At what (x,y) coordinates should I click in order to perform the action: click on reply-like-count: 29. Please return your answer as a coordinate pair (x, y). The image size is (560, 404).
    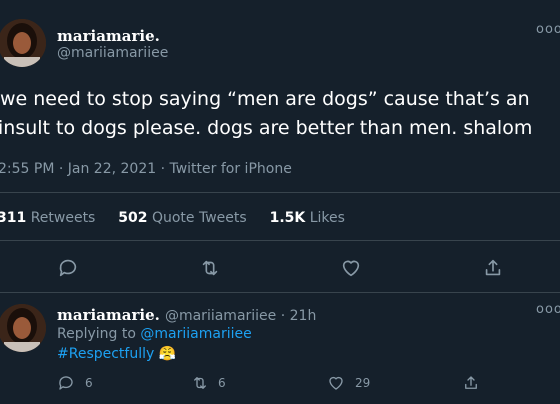
    Looking at the image, I should click on (363, 383).